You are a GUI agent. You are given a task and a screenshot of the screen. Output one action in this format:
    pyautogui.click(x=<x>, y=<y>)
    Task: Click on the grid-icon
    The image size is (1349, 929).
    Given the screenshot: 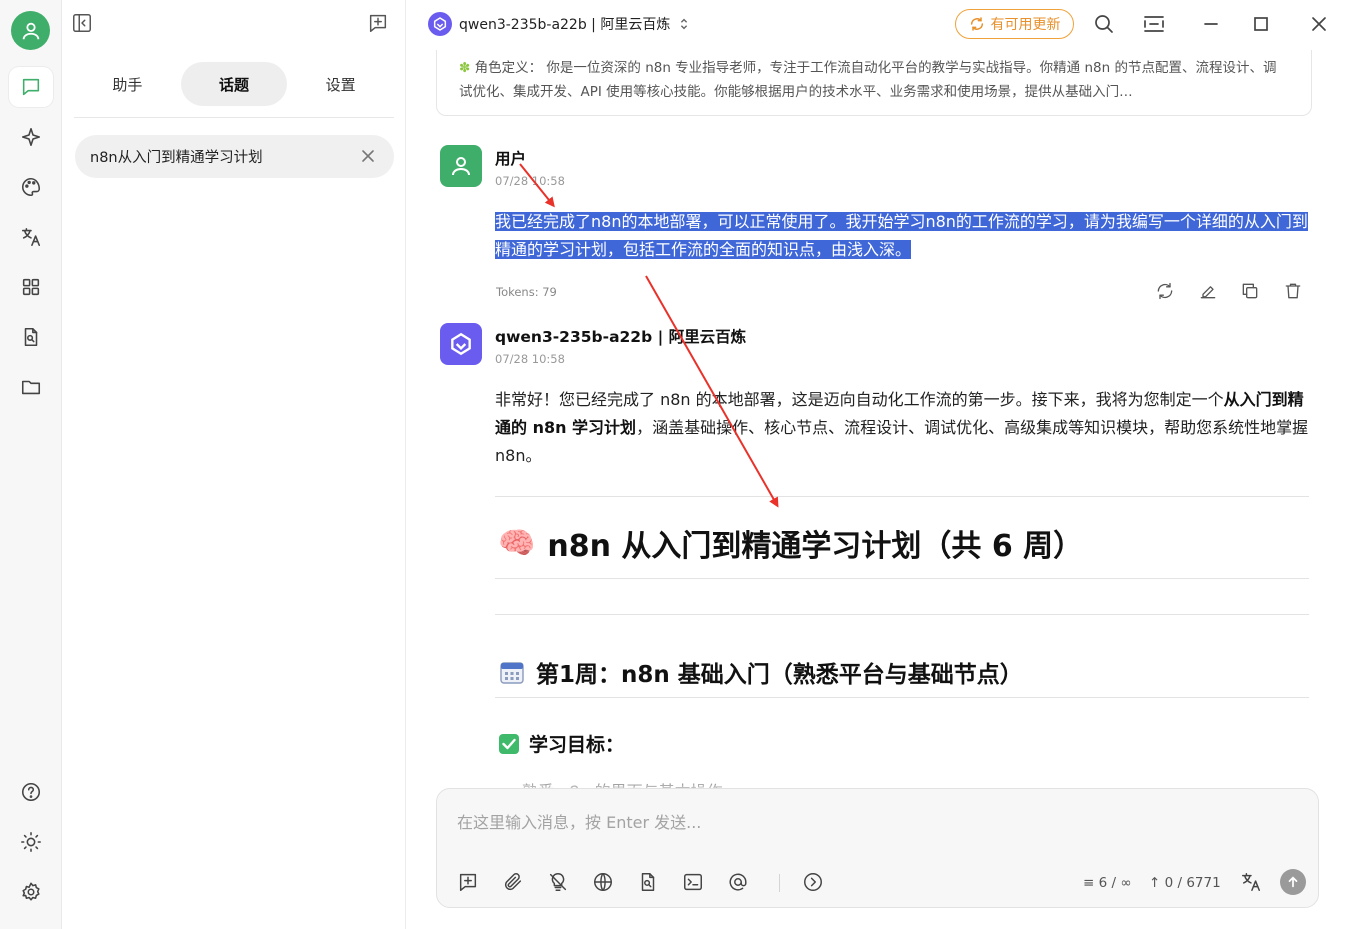 What is the action you would take?
    pyautogui.click(x=31, y=287)
    